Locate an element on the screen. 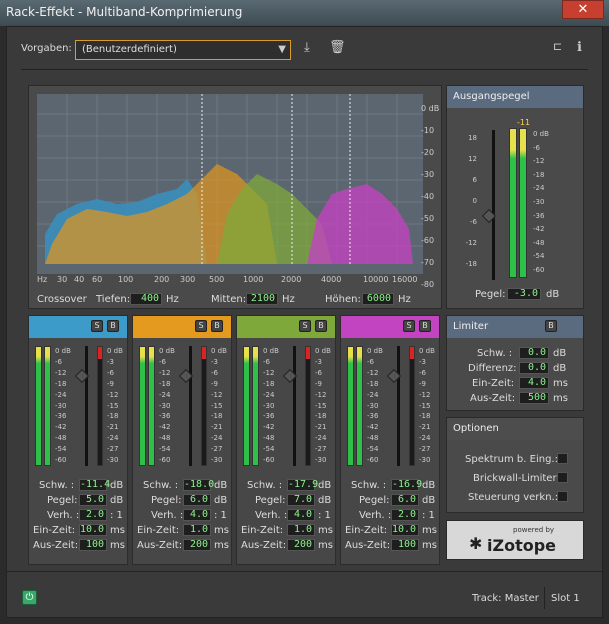 The width and height of the screenshot is (609, 624). band-gain-field: 5.0 is located at coordinates (93, 500).